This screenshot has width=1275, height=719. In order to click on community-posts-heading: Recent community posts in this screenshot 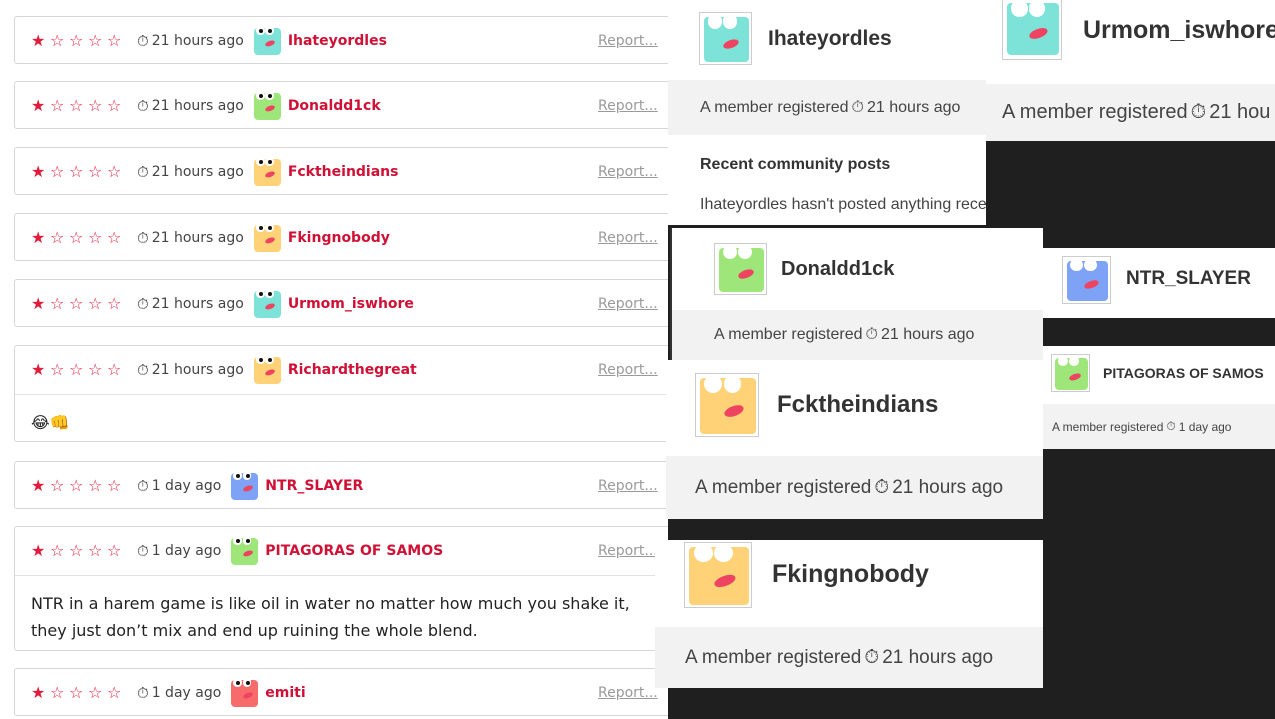, I will do `click(795, 164)`.